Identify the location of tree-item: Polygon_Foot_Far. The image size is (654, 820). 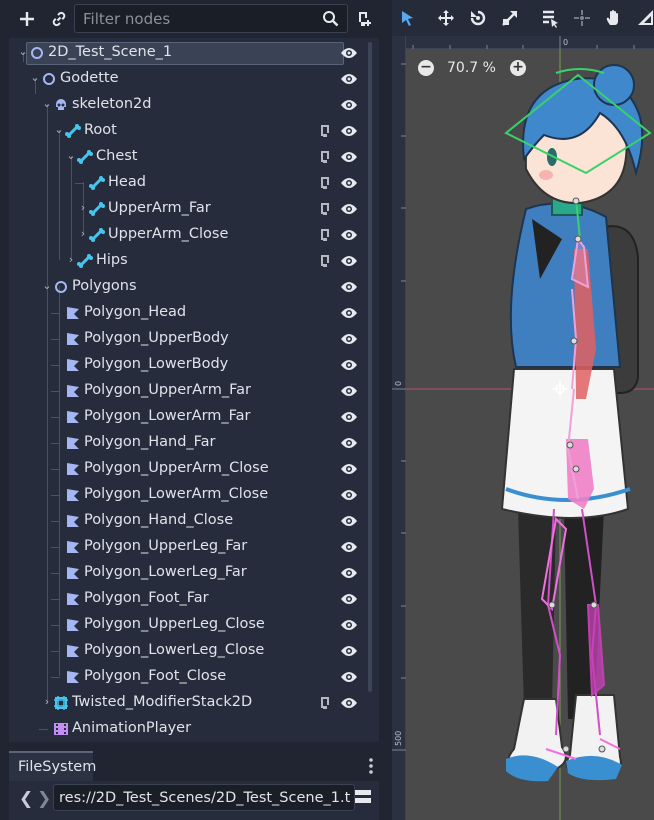
(189, 599).